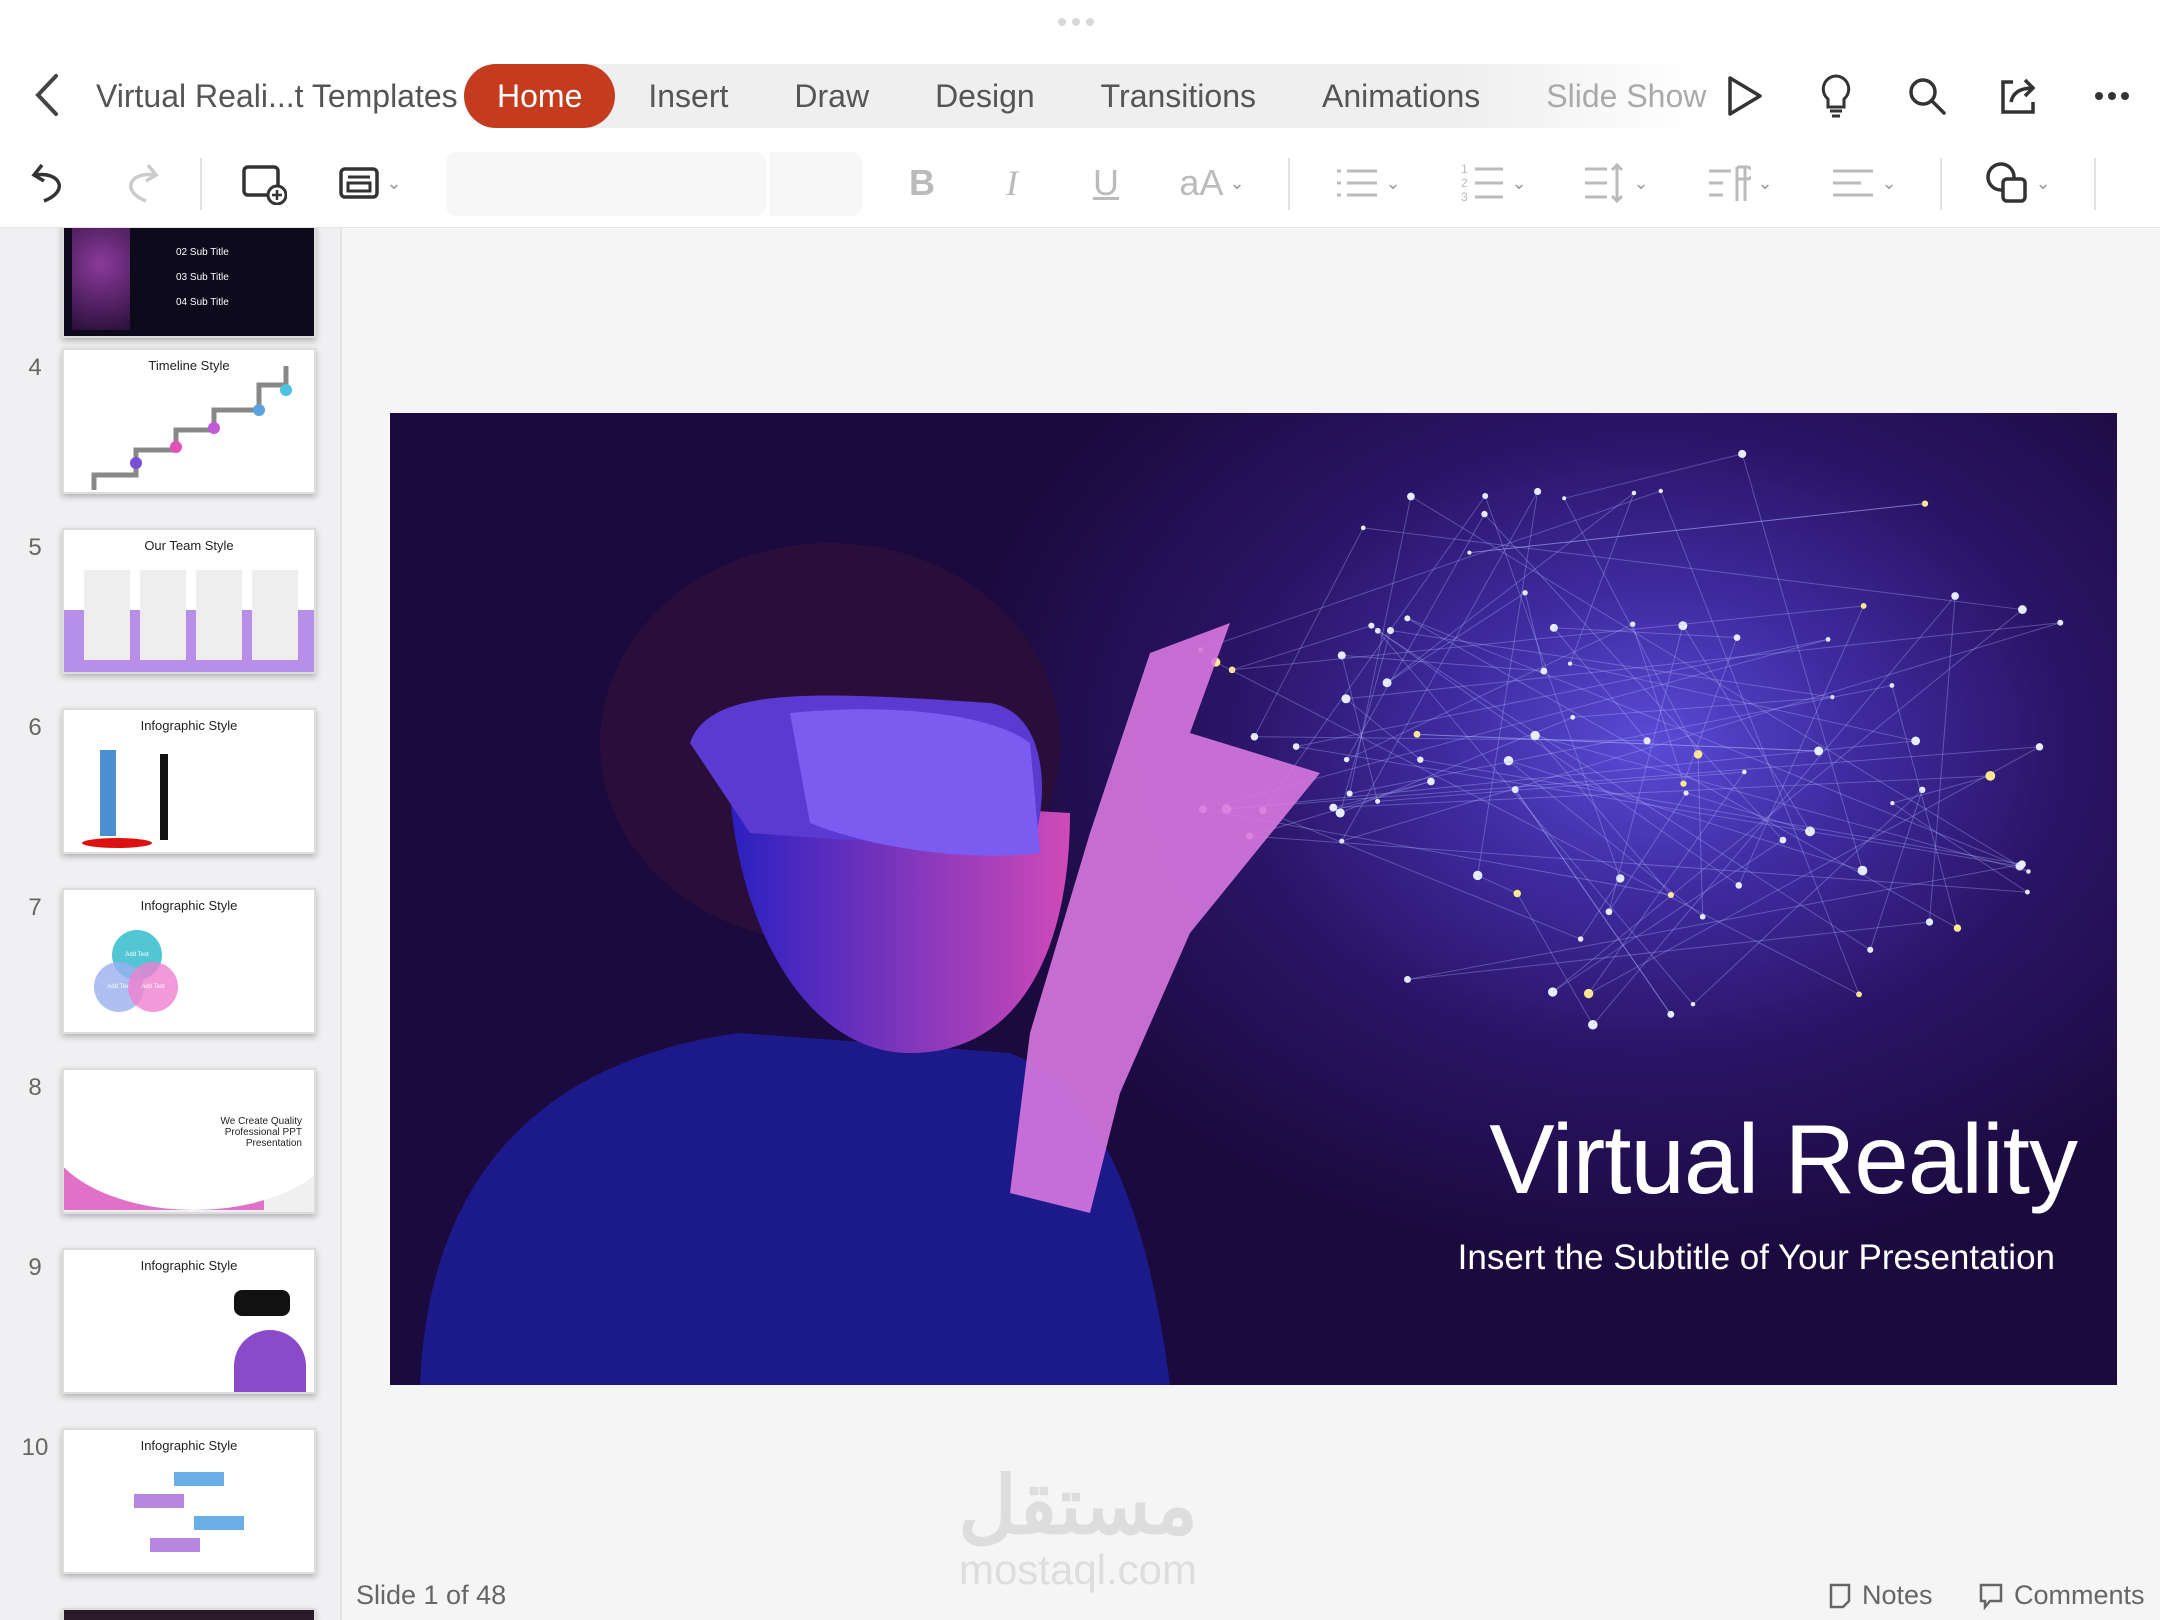  Describe the element at coordinates (202, 302) in the screenshot. I see `agenda-row: 04 Sub Title` at that location.